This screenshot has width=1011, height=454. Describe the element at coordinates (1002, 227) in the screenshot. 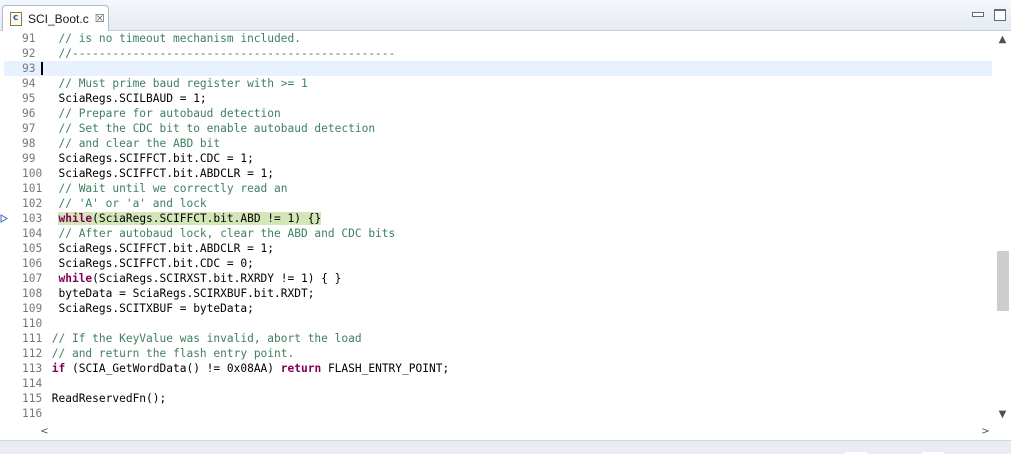

I see `vertical-scrollbar: ▲ ▼` at that location.